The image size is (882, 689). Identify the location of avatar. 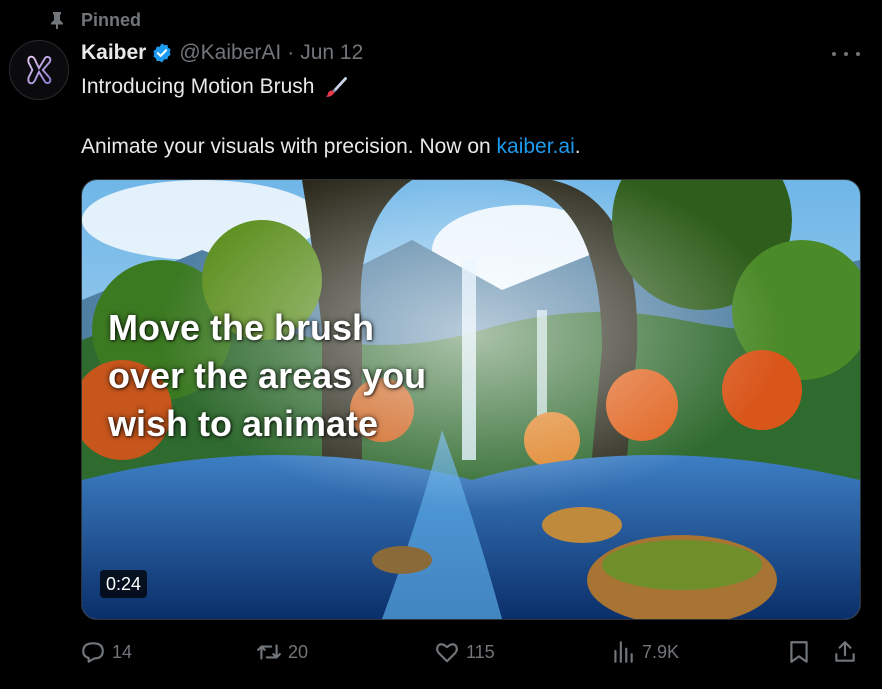
(39, 70).